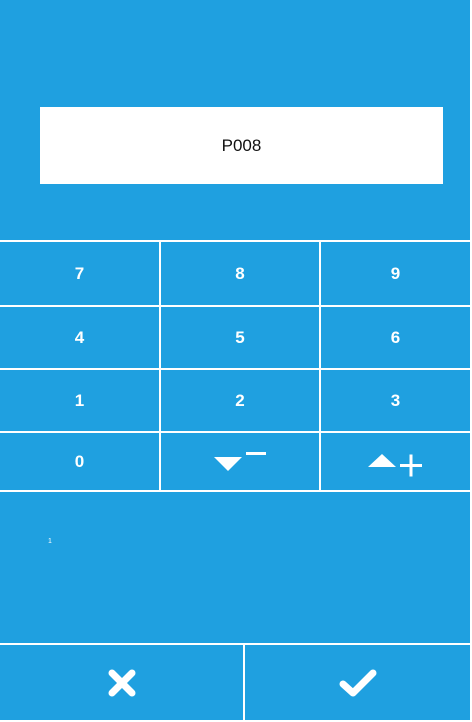  I want to click on decrement-button, so click(240, 461).